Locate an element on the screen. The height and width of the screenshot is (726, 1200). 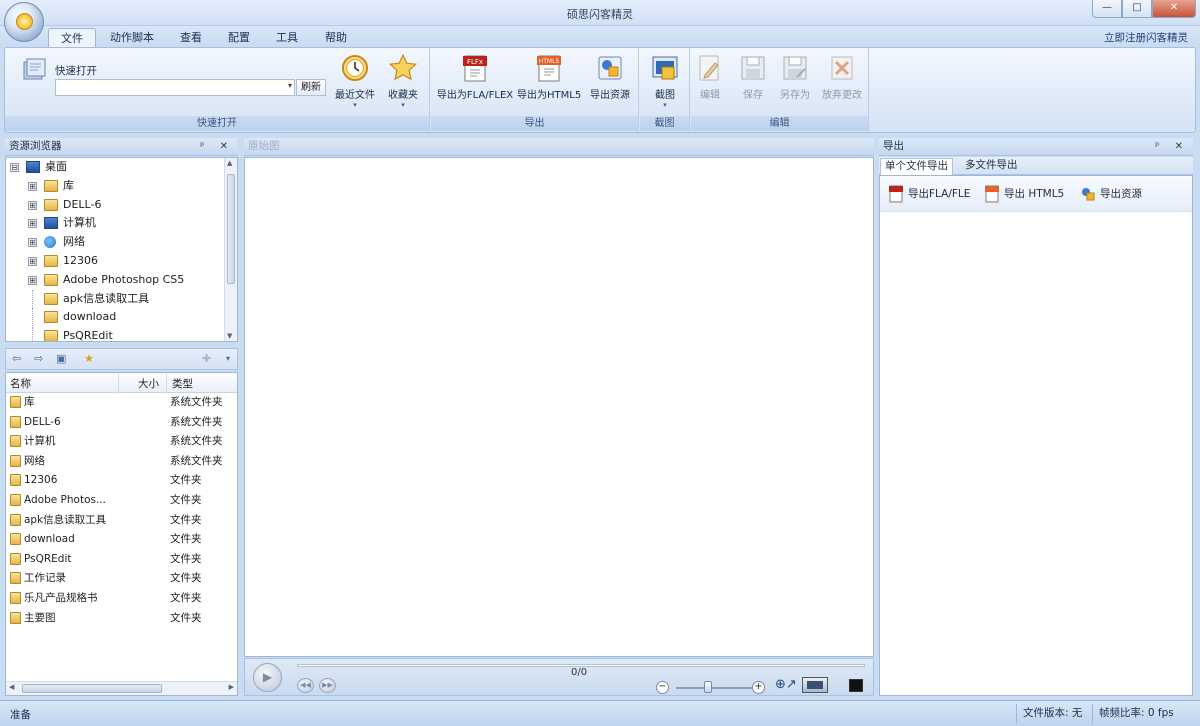
tab-config: 配置 is located at coordinates (239, 38).